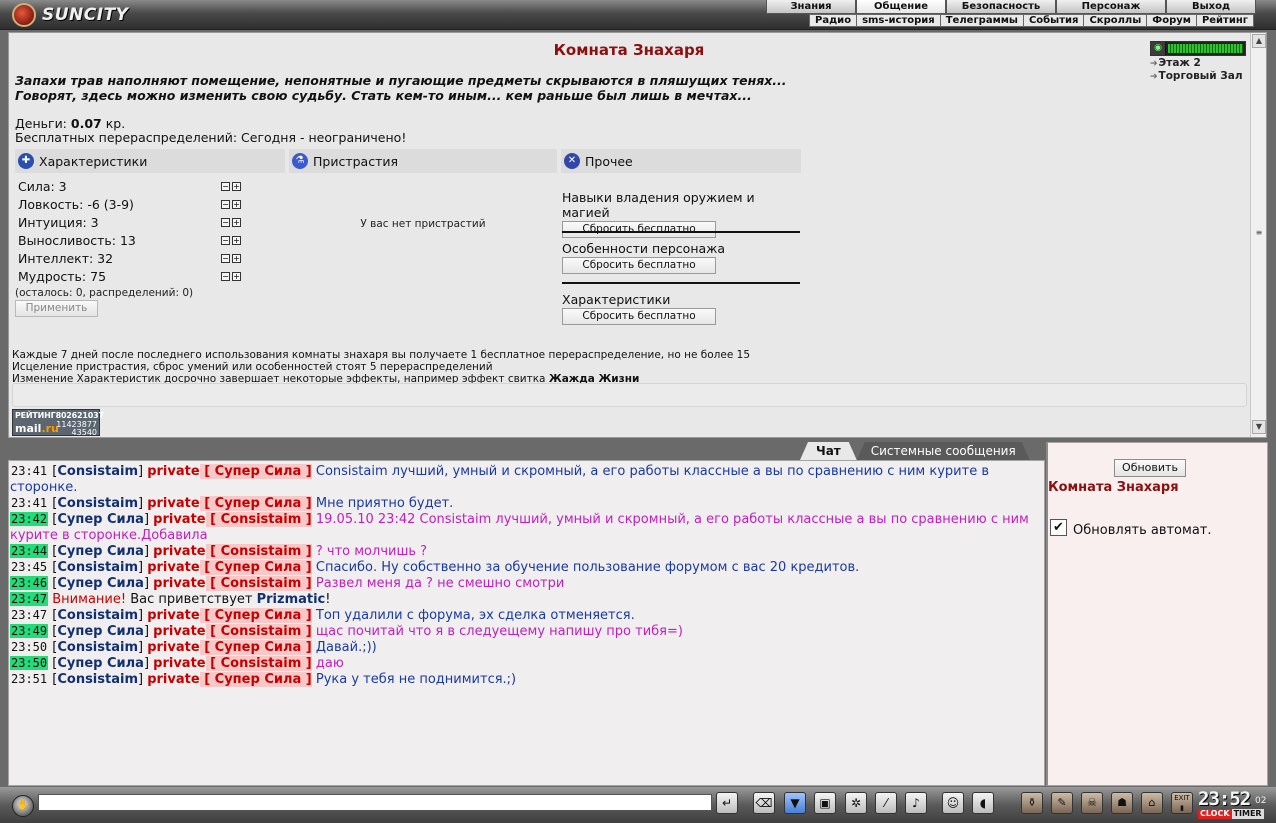 Image resolution: width=1276 pixels, height=823 pixels. Describe the element at coordinates (291, 599) in the screenshot. I see `greeter-nick: Prizmatic` at that location.